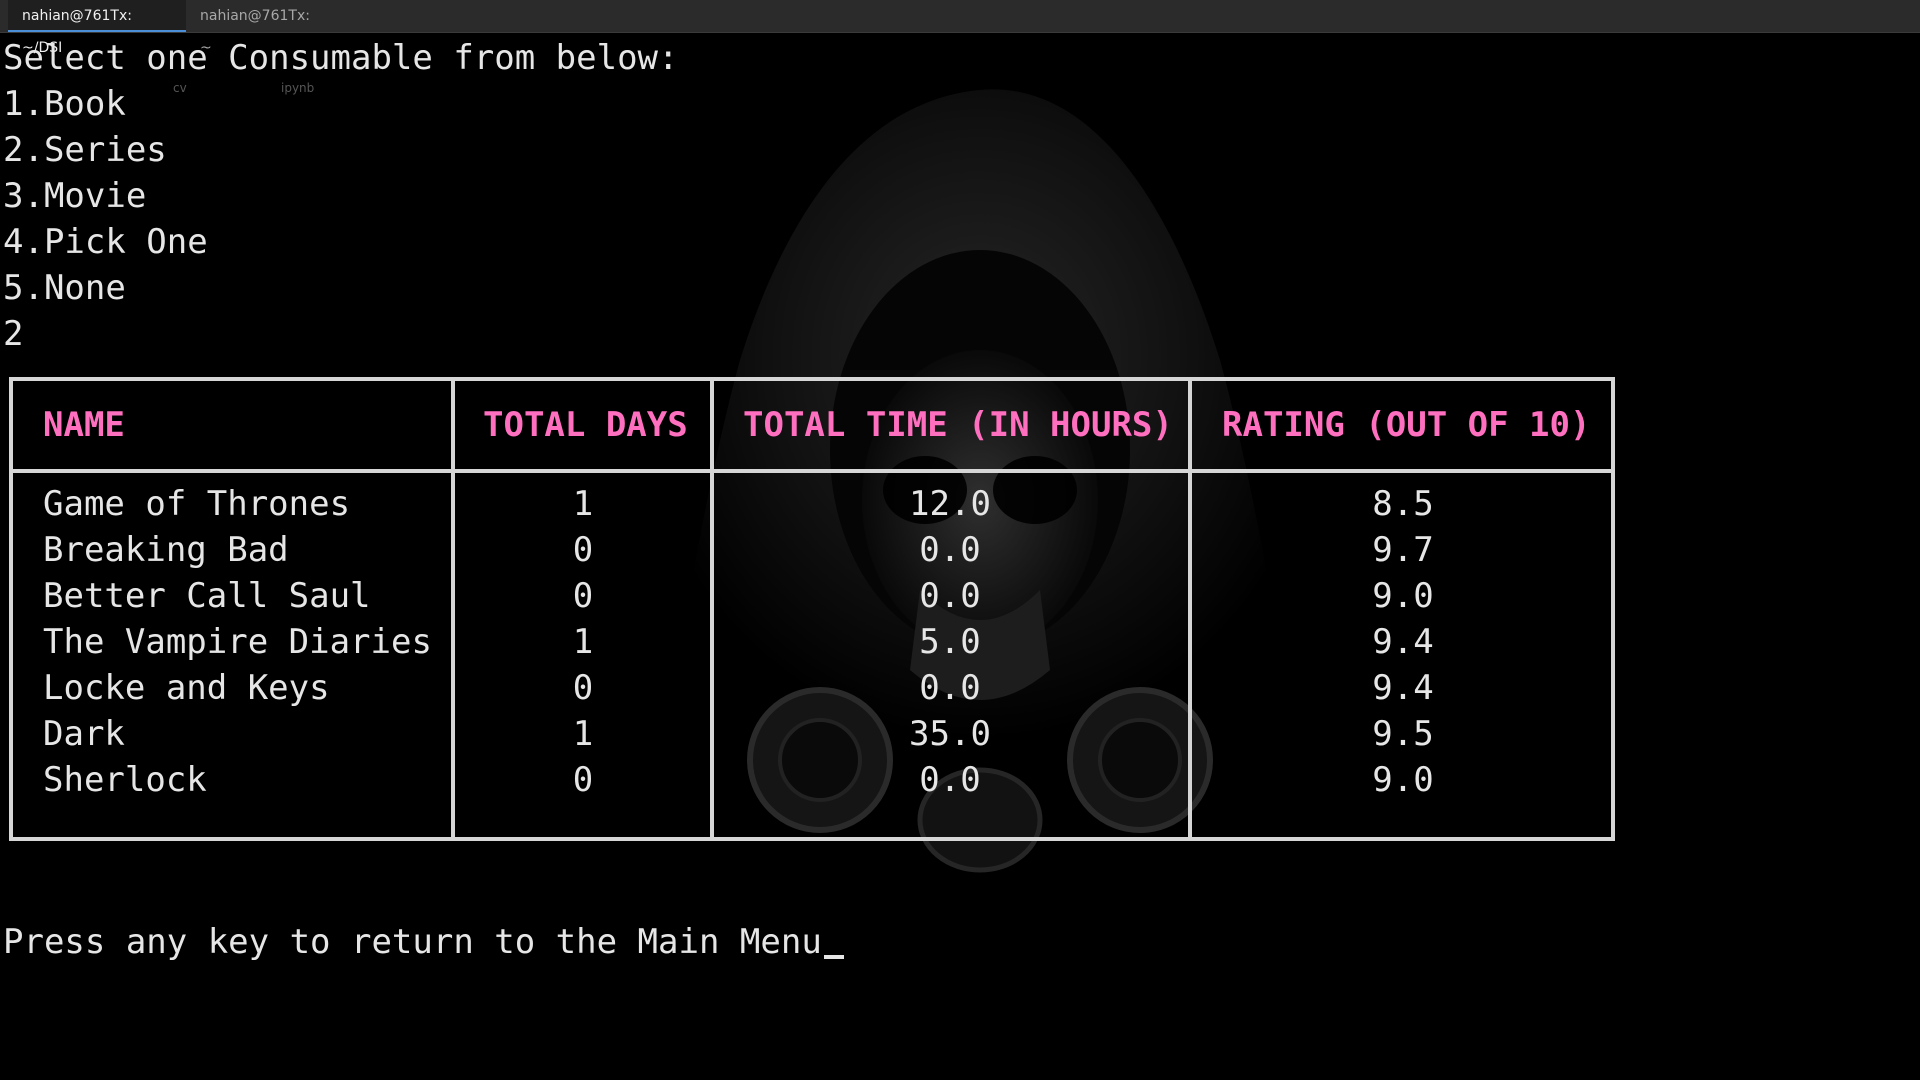 Image resolution: width=1920 pixels, height=1080 pixels. Describe the element at coordinates (13, 334) in the screenshot. I see `user-input: 2` at that location.